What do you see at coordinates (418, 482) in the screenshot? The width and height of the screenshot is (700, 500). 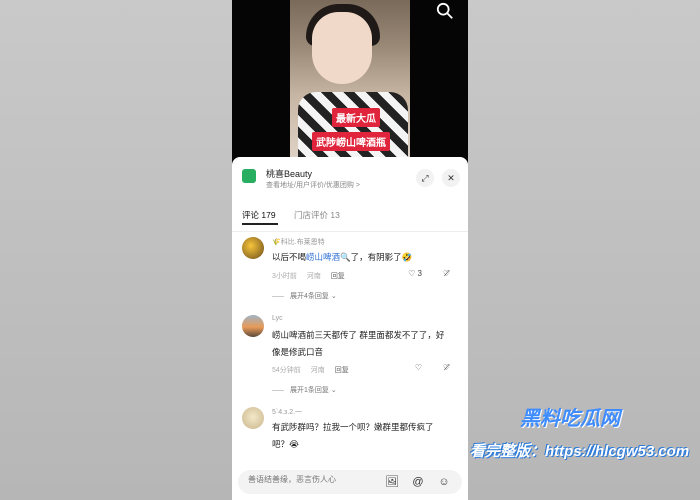 I see `mention-icon: @` at bounding box center [418, 482].